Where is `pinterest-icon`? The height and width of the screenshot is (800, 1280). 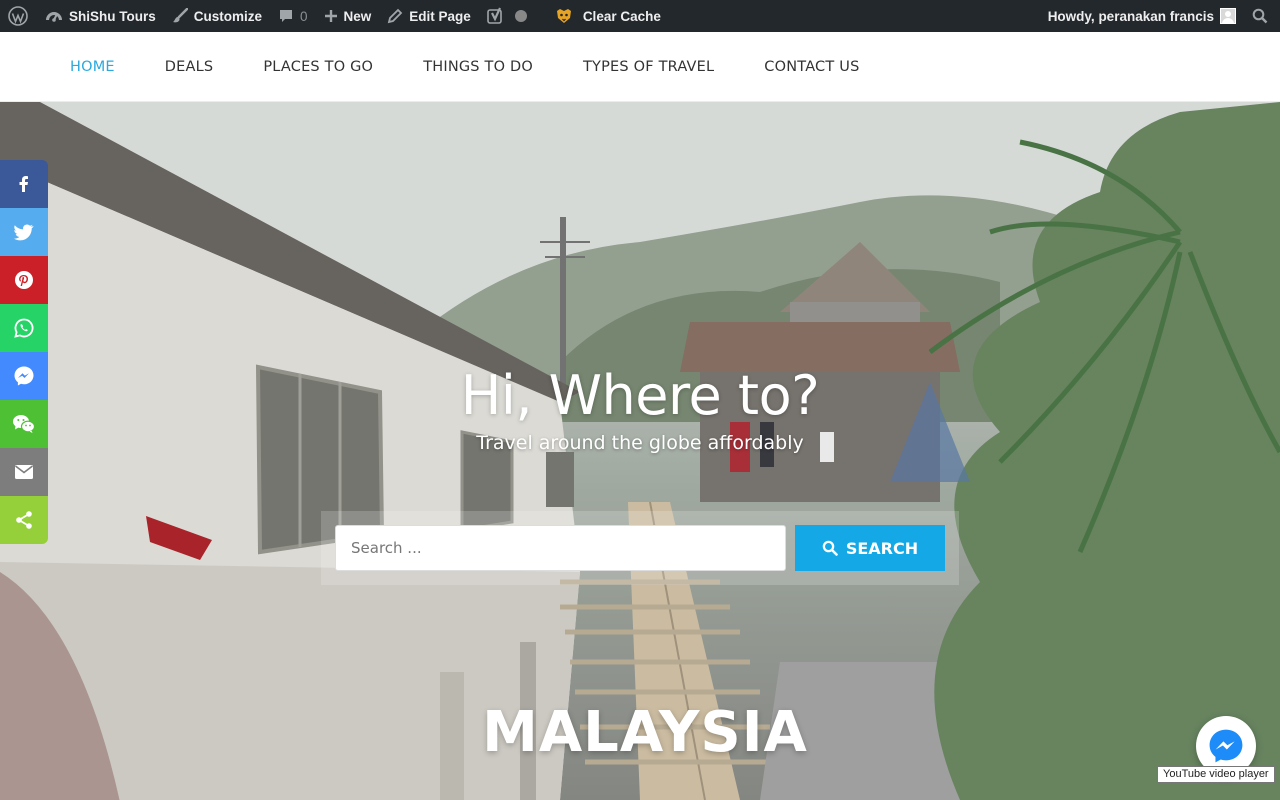 pinterest-icon is located at coordinates (24, 280).